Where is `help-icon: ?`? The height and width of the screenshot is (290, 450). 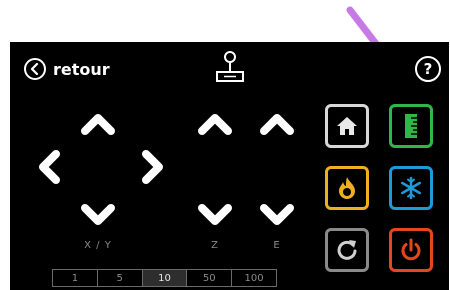
help-icon: ? is located at coordinates (428, 69).